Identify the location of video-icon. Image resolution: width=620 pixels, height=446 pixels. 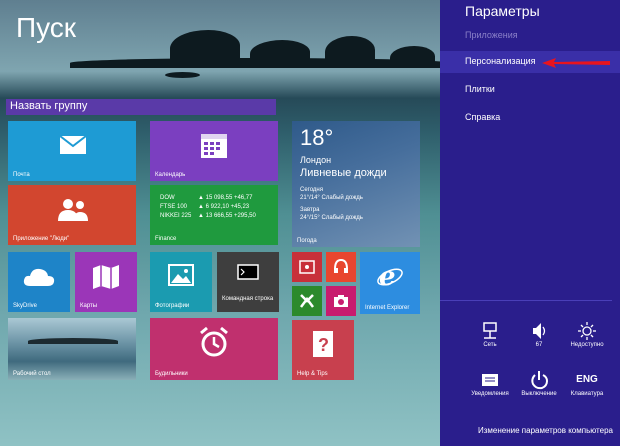
(307, 267).